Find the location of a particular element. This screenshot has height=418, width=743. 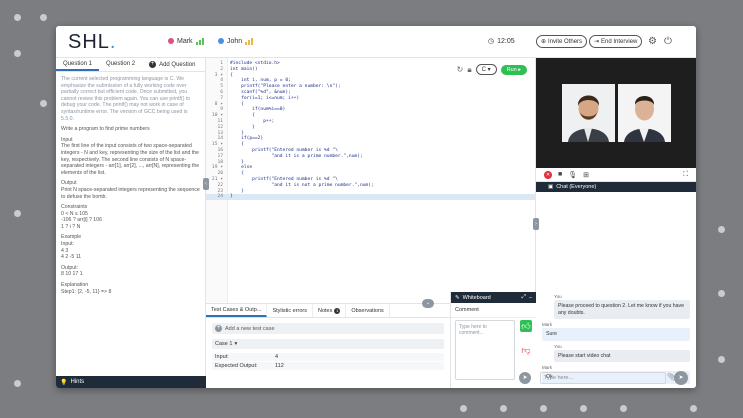

chat-message: You Please start video chat is located at coordinates (616, 352).